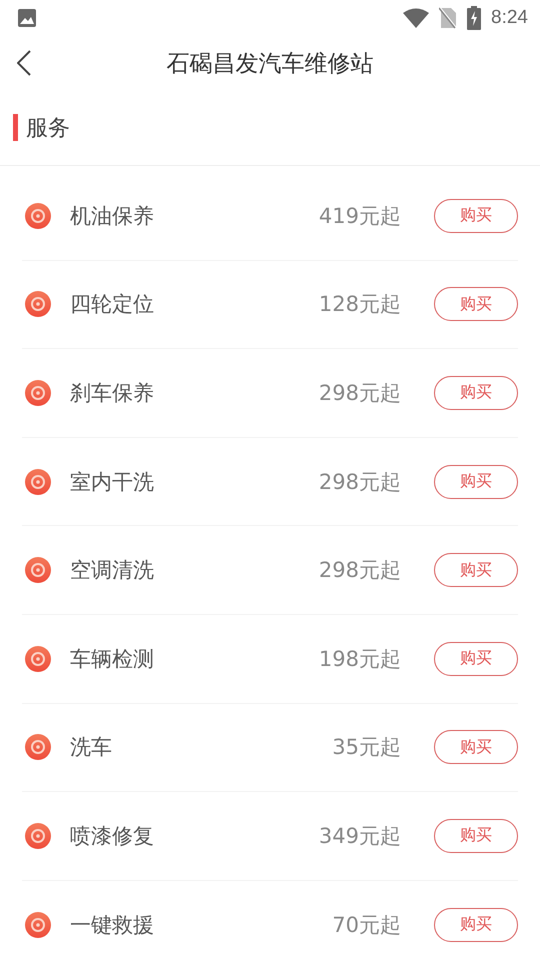 The image size is (540, 960). Describe the element at coordinates (416, 18) in the screenshot. I see `wifi-icon` at that location.